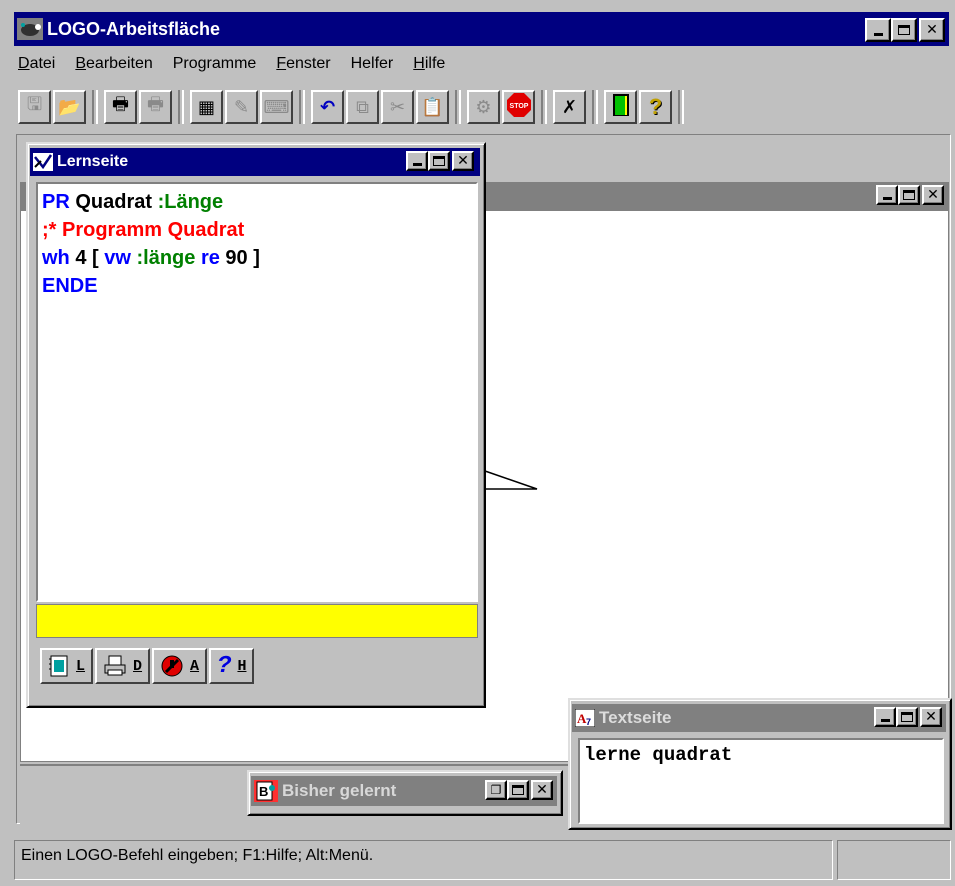 The image size is (955, 886). I want to click on print-preview-button: 🖶, so click(155, 107).